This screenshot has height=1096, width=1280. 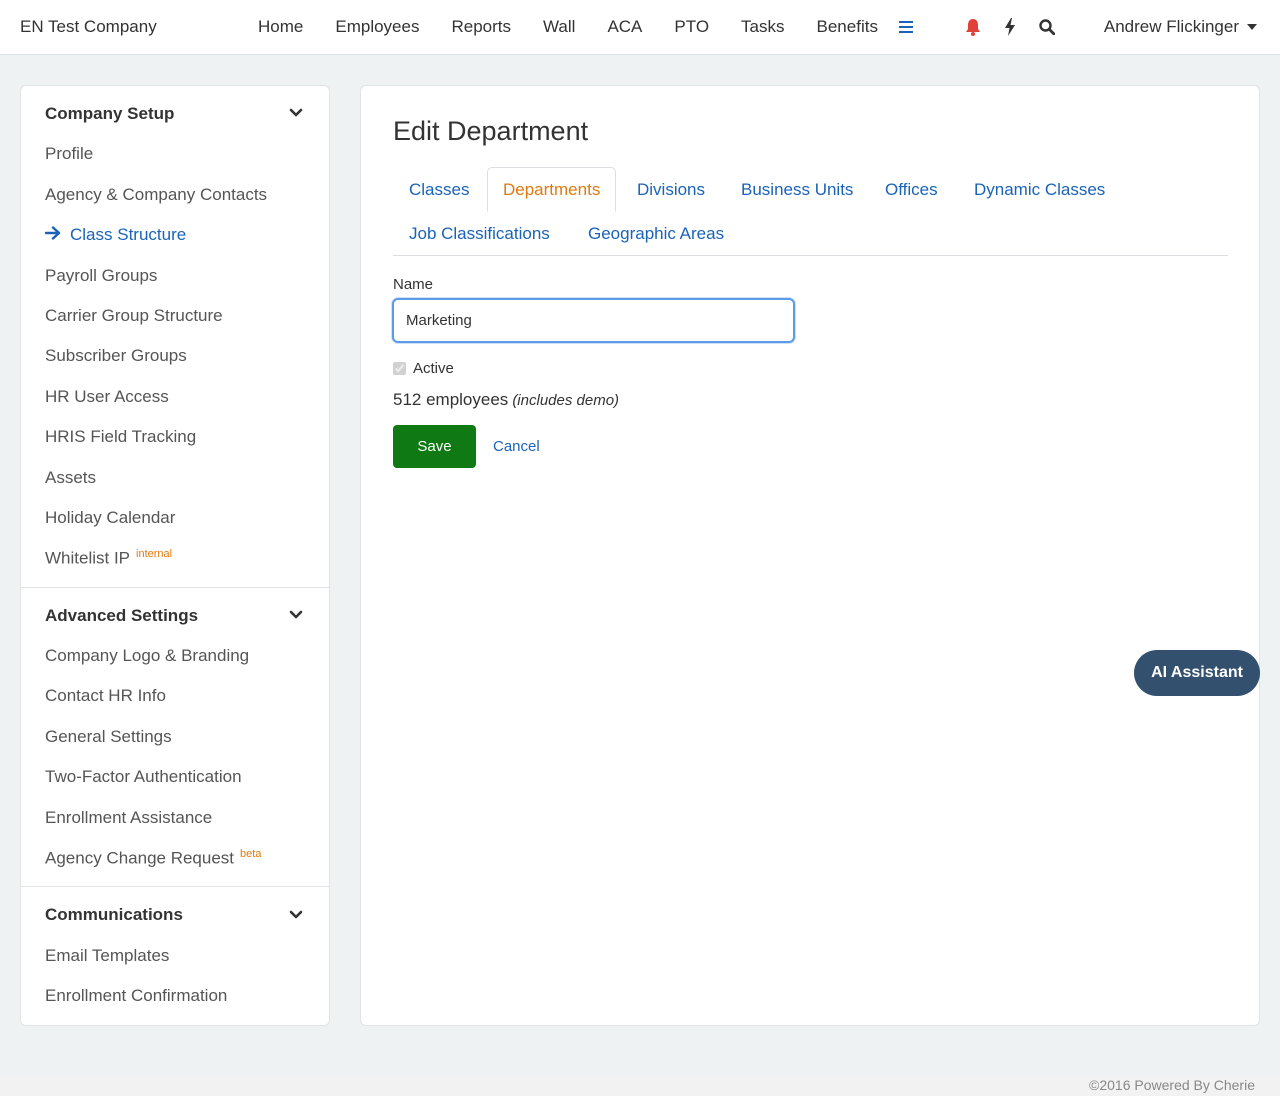 I want to click on tab-departments: Departments, so click(x=552, y=189).